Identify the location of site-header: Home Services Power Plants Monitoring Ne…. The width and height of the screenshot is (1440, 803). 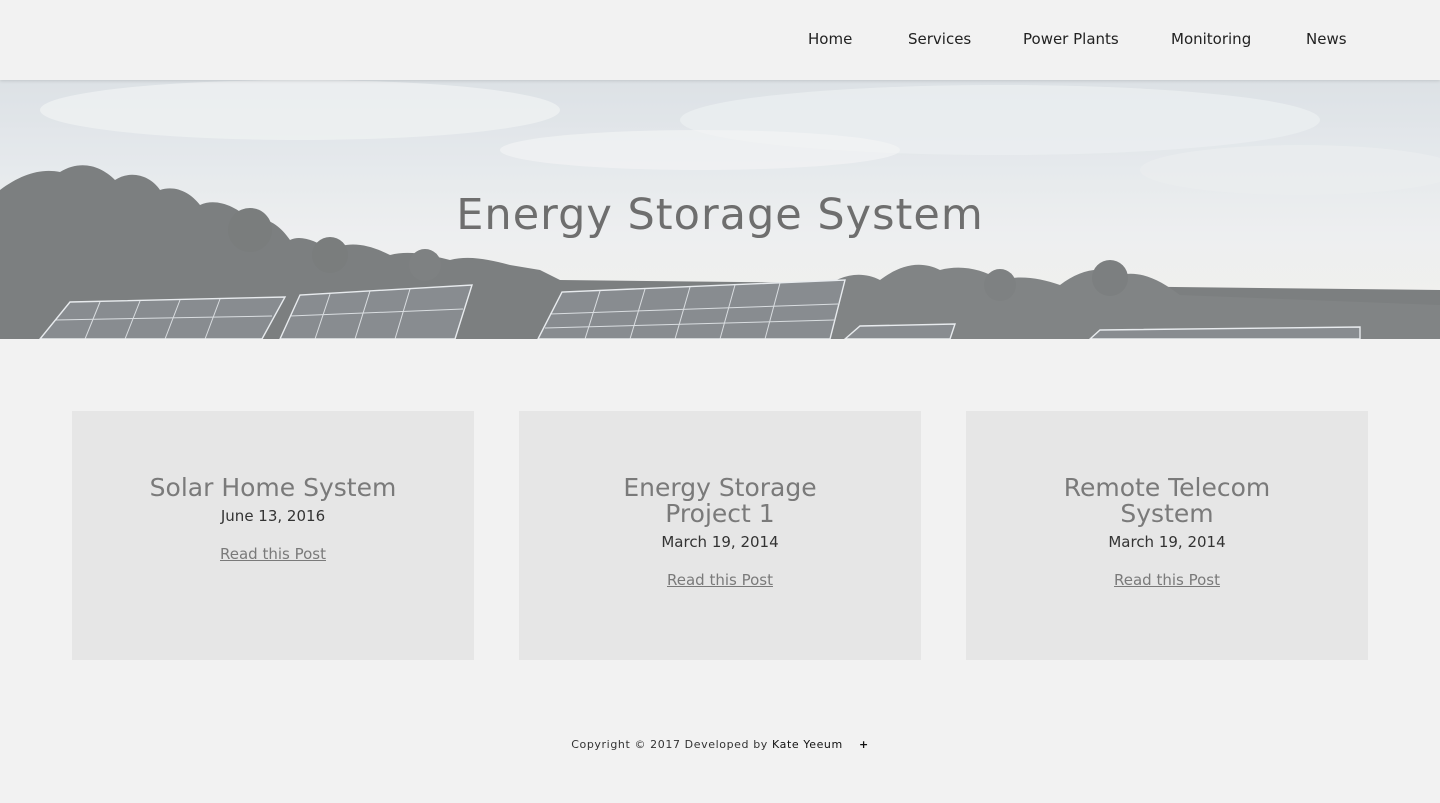
(720, 40).